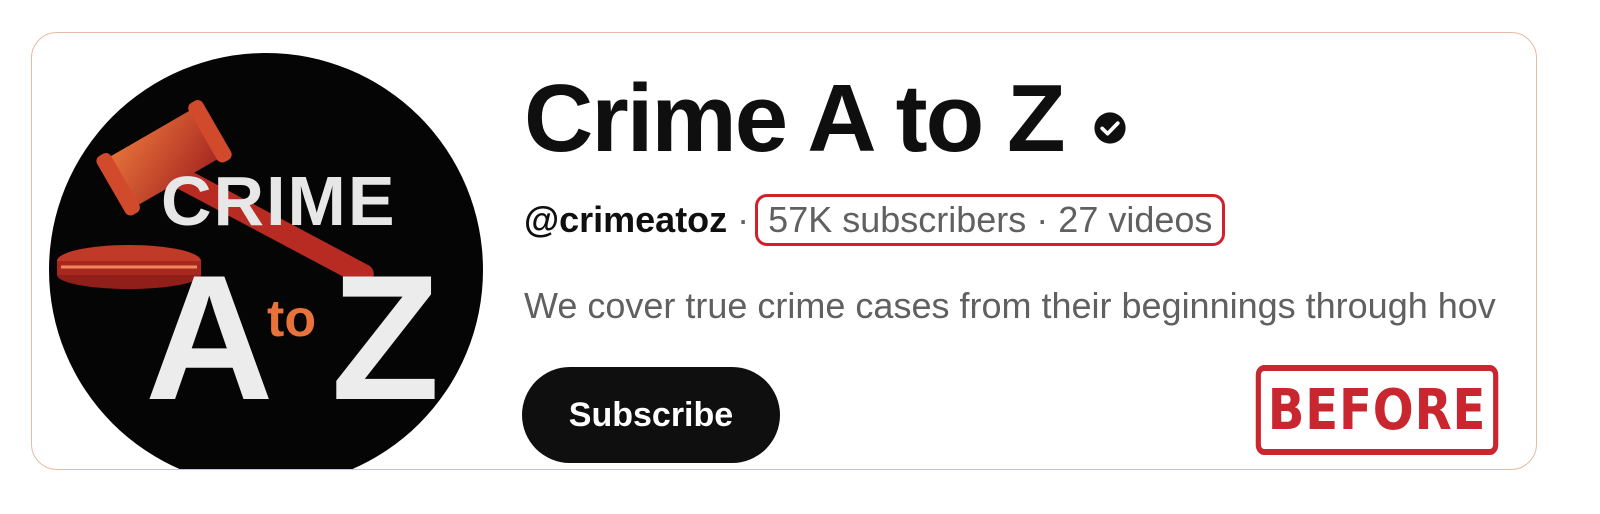  Describe the element at coordinates (897, 219) in the screenshot. I see `subscriber-count: 57K subscribers` at that location.